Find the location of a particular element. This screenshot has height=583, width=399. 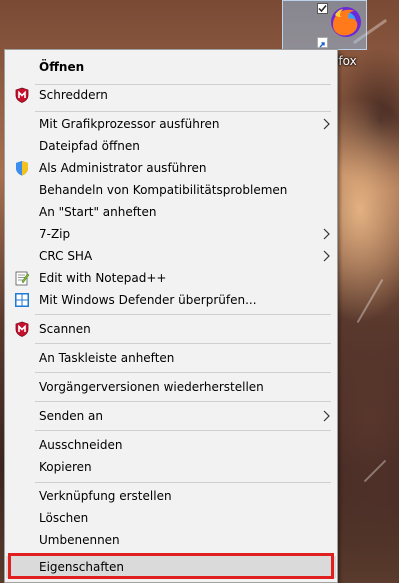

firefox-desktop-icon is located at coordinates (324, 25).